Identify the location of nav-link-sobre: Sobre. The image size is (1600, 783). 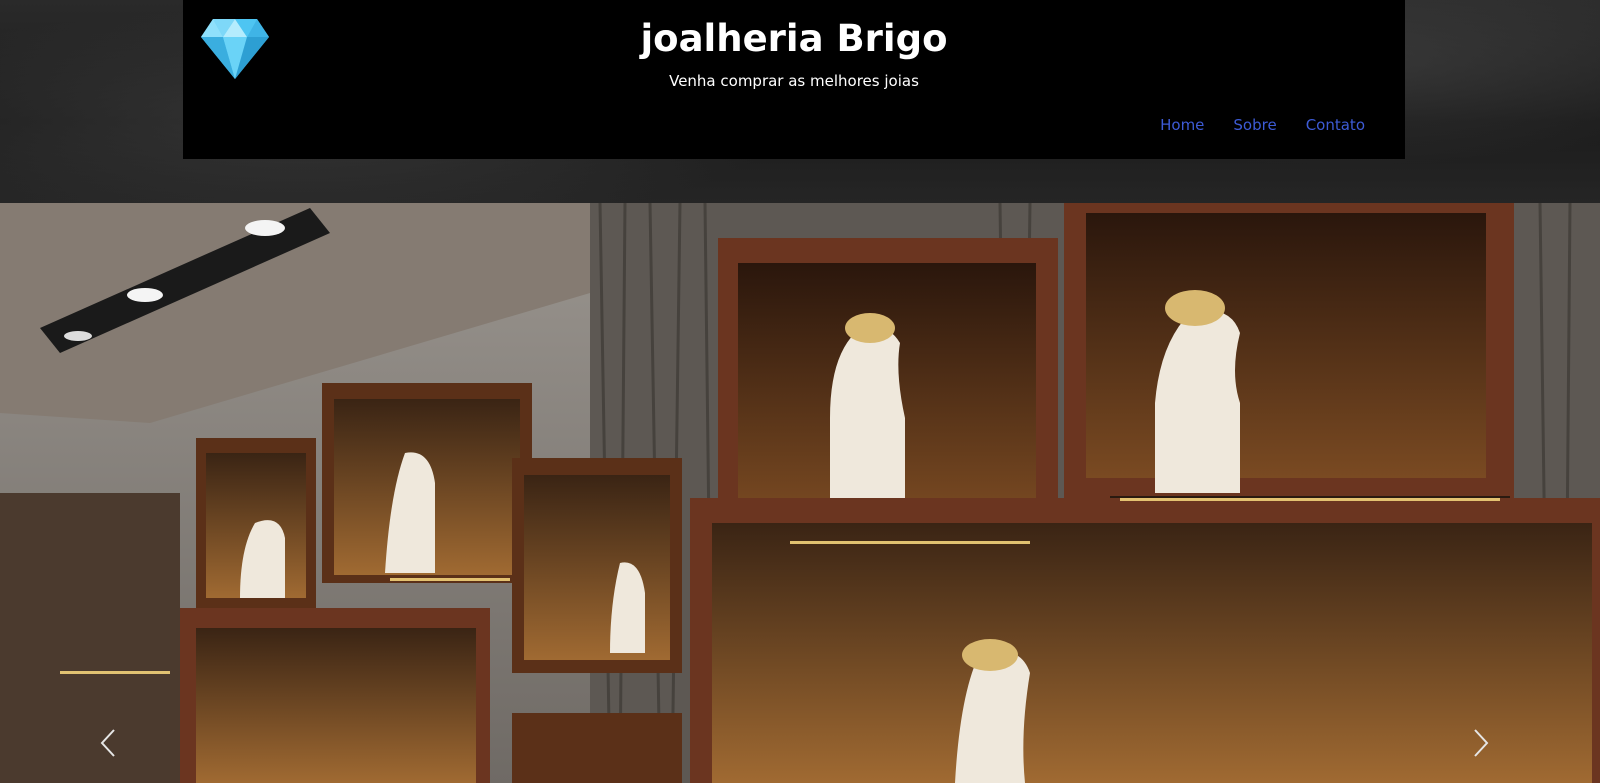
(1254, 125).